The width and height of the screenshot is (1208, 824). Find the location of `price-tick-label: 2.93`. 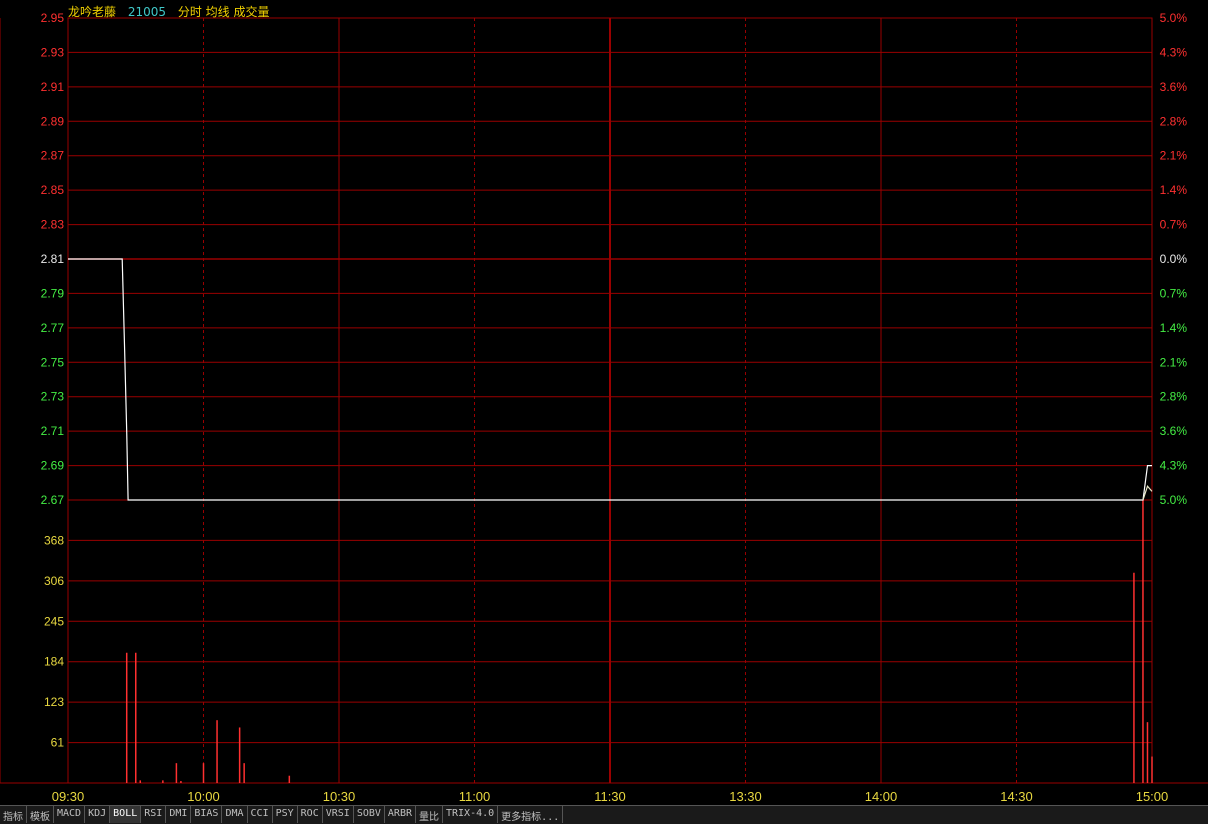

price-tick-label: 2.93 is located at coordinates (53, 52).